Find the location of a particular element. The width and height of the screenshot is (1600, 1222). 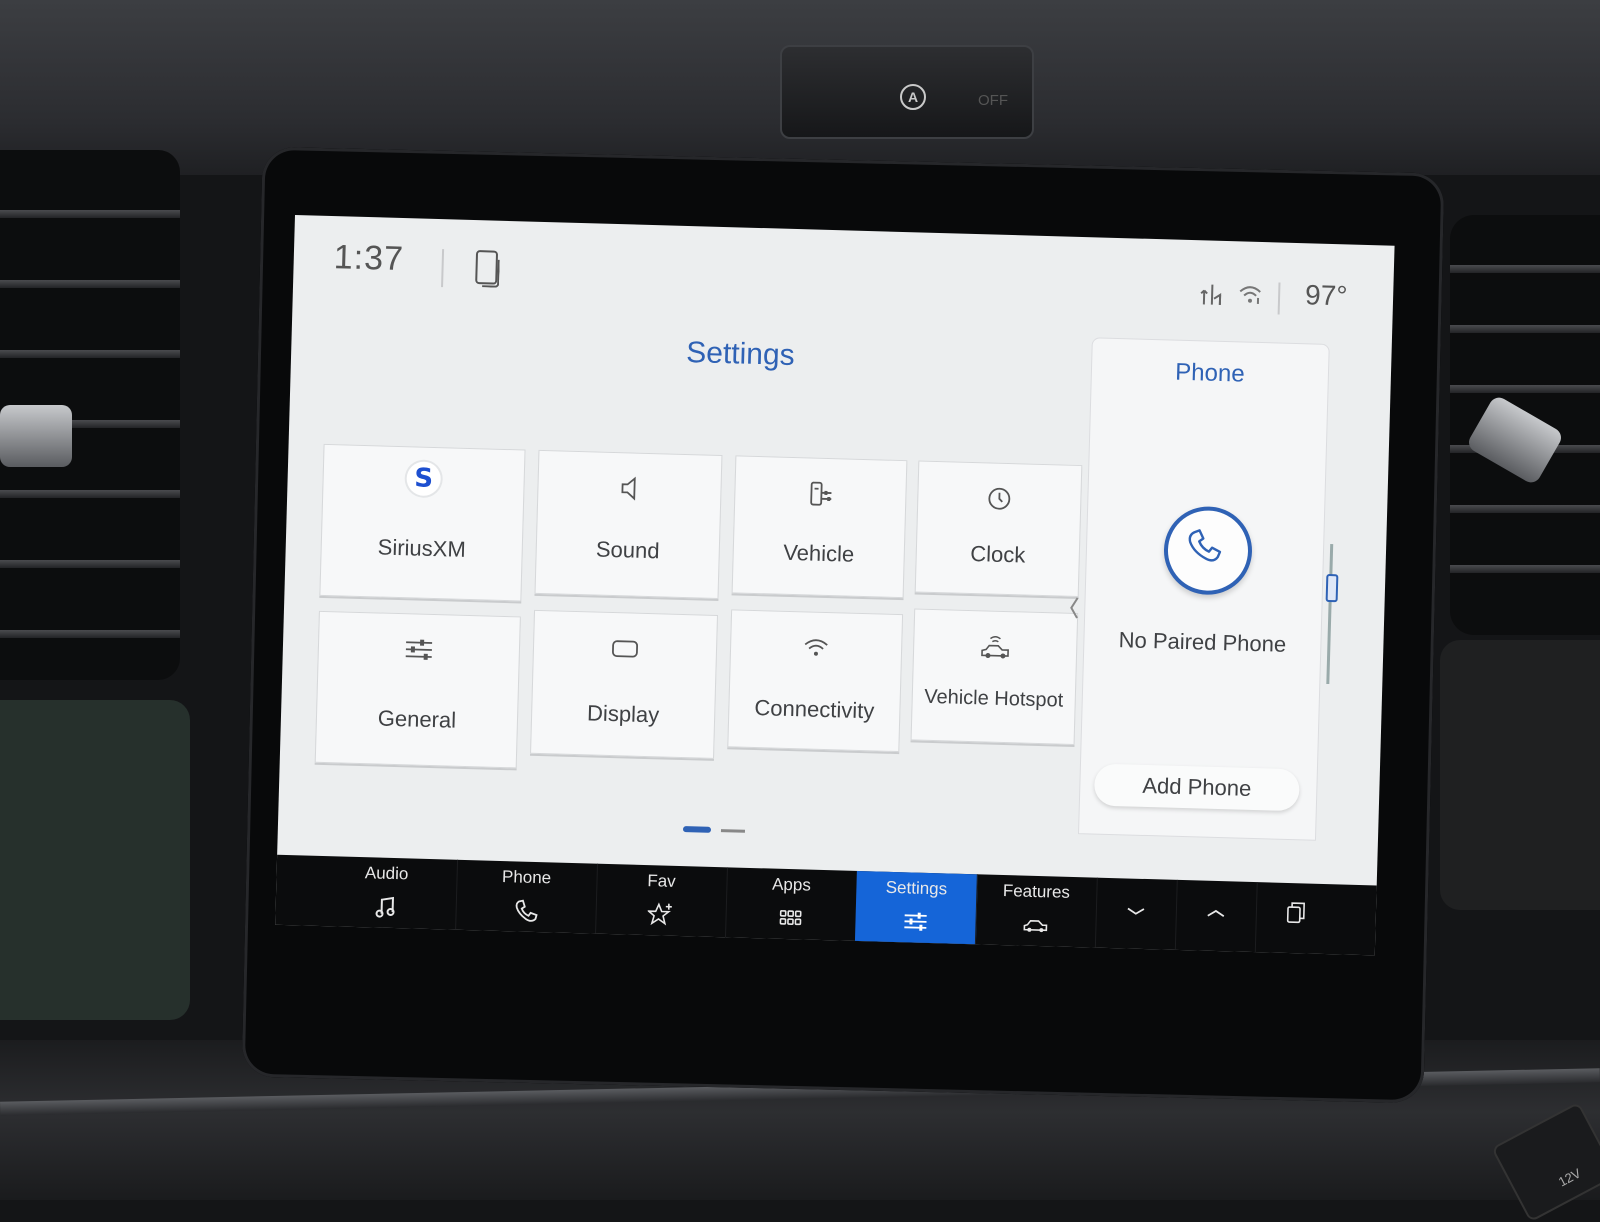

right-dash-panel is located at coordinates (1520, 775).